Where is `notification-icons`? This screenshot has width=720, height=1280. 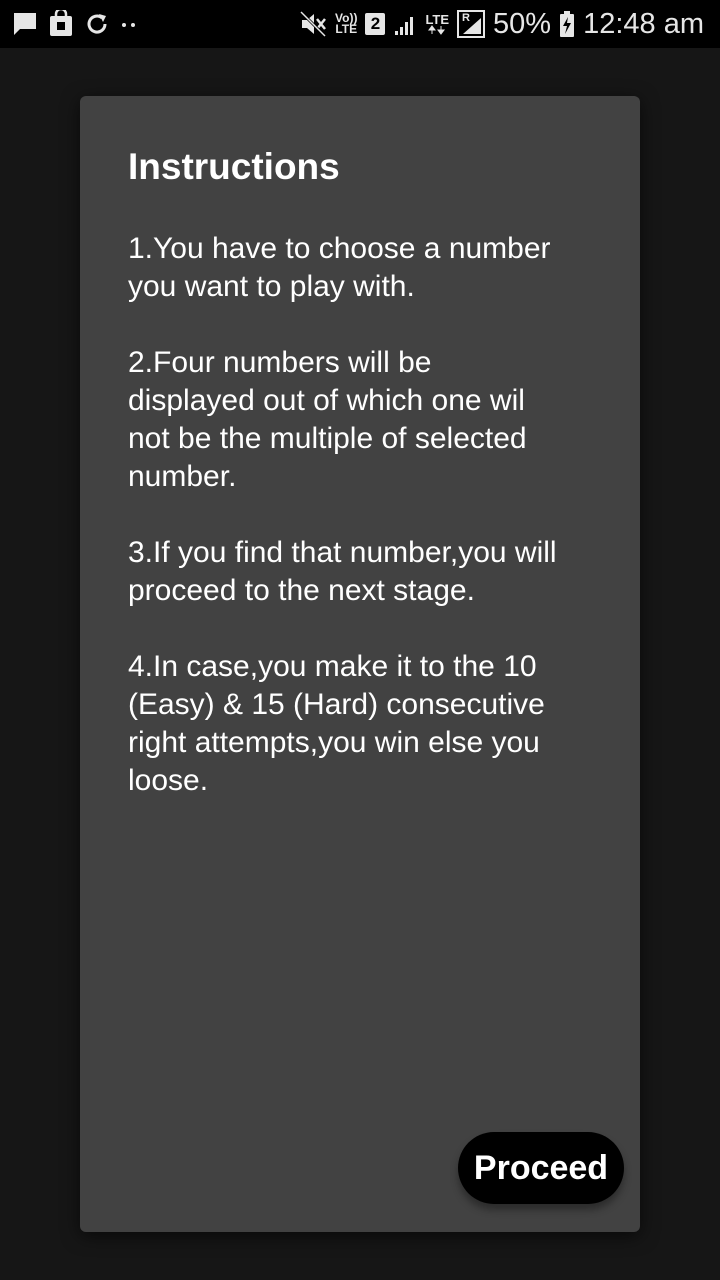 notification-icons is located at coordinates (75, 24).